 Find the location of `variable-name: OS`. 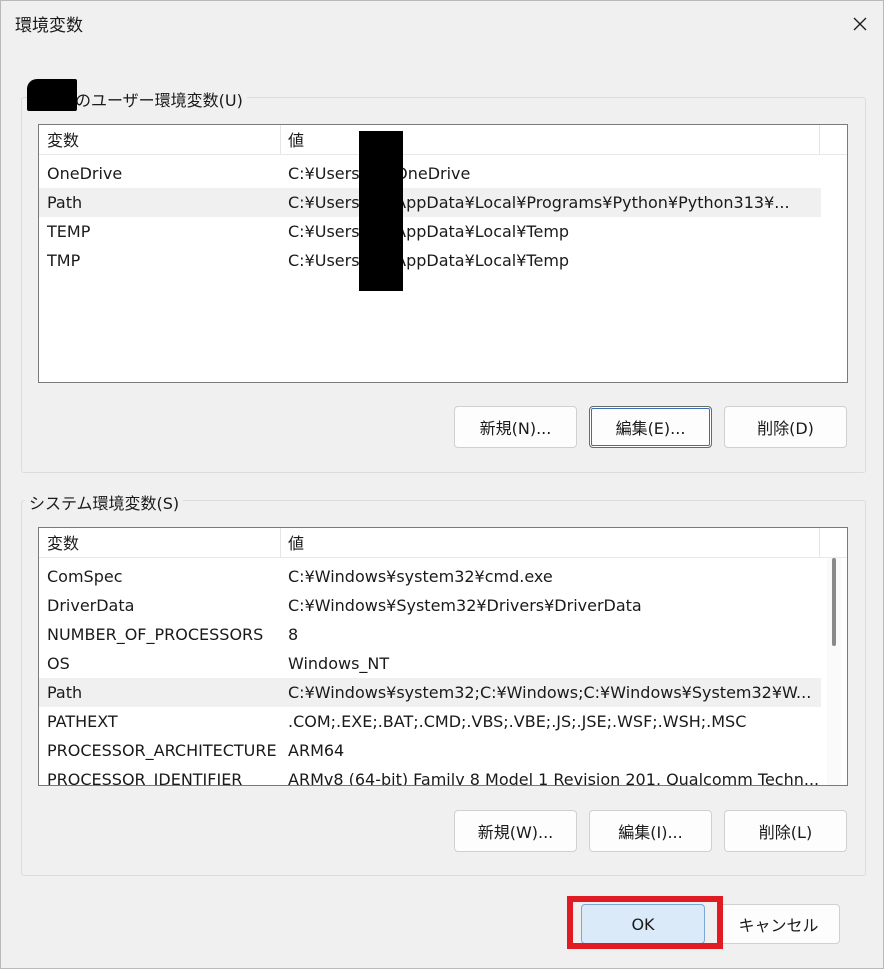

variable-name: OS is located at coordinates (58, 663).